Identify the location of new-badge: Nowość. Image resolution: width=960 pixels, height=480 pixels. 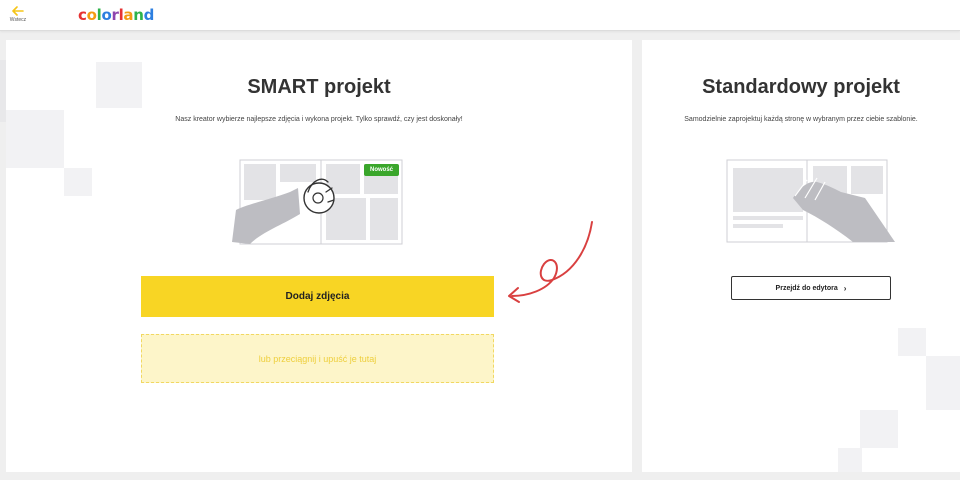
(382, 170).